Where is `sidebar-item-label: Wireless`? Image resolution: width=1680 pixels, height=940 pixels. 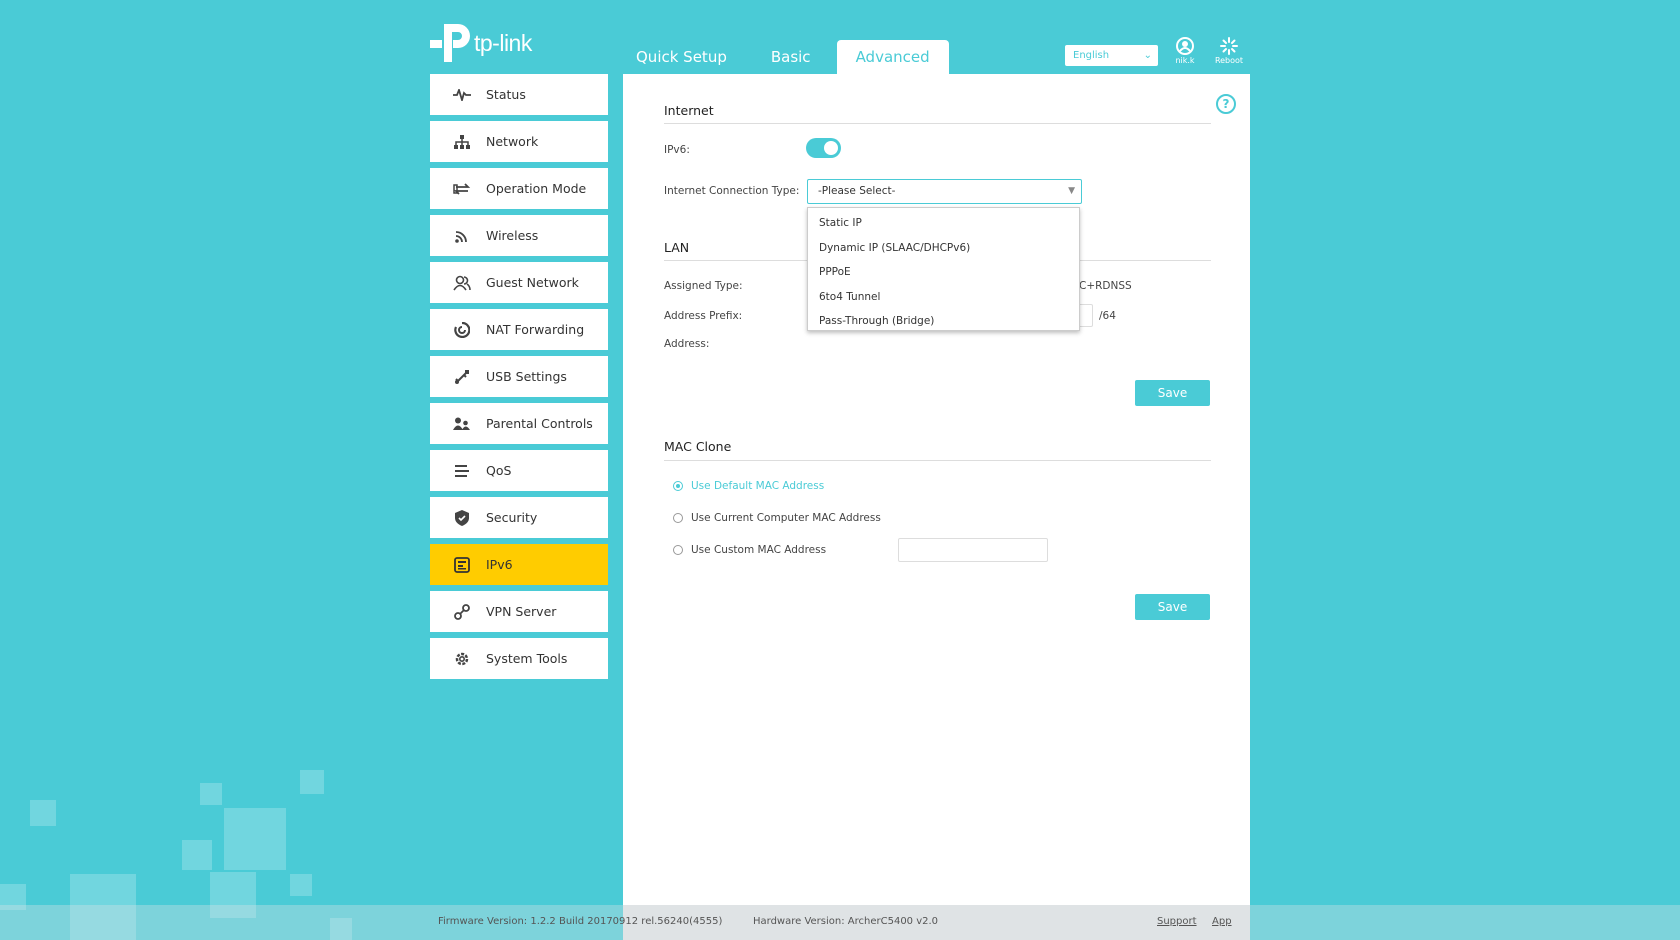 sidebar-item-label: Wireless is located at coordinates (512, 235).